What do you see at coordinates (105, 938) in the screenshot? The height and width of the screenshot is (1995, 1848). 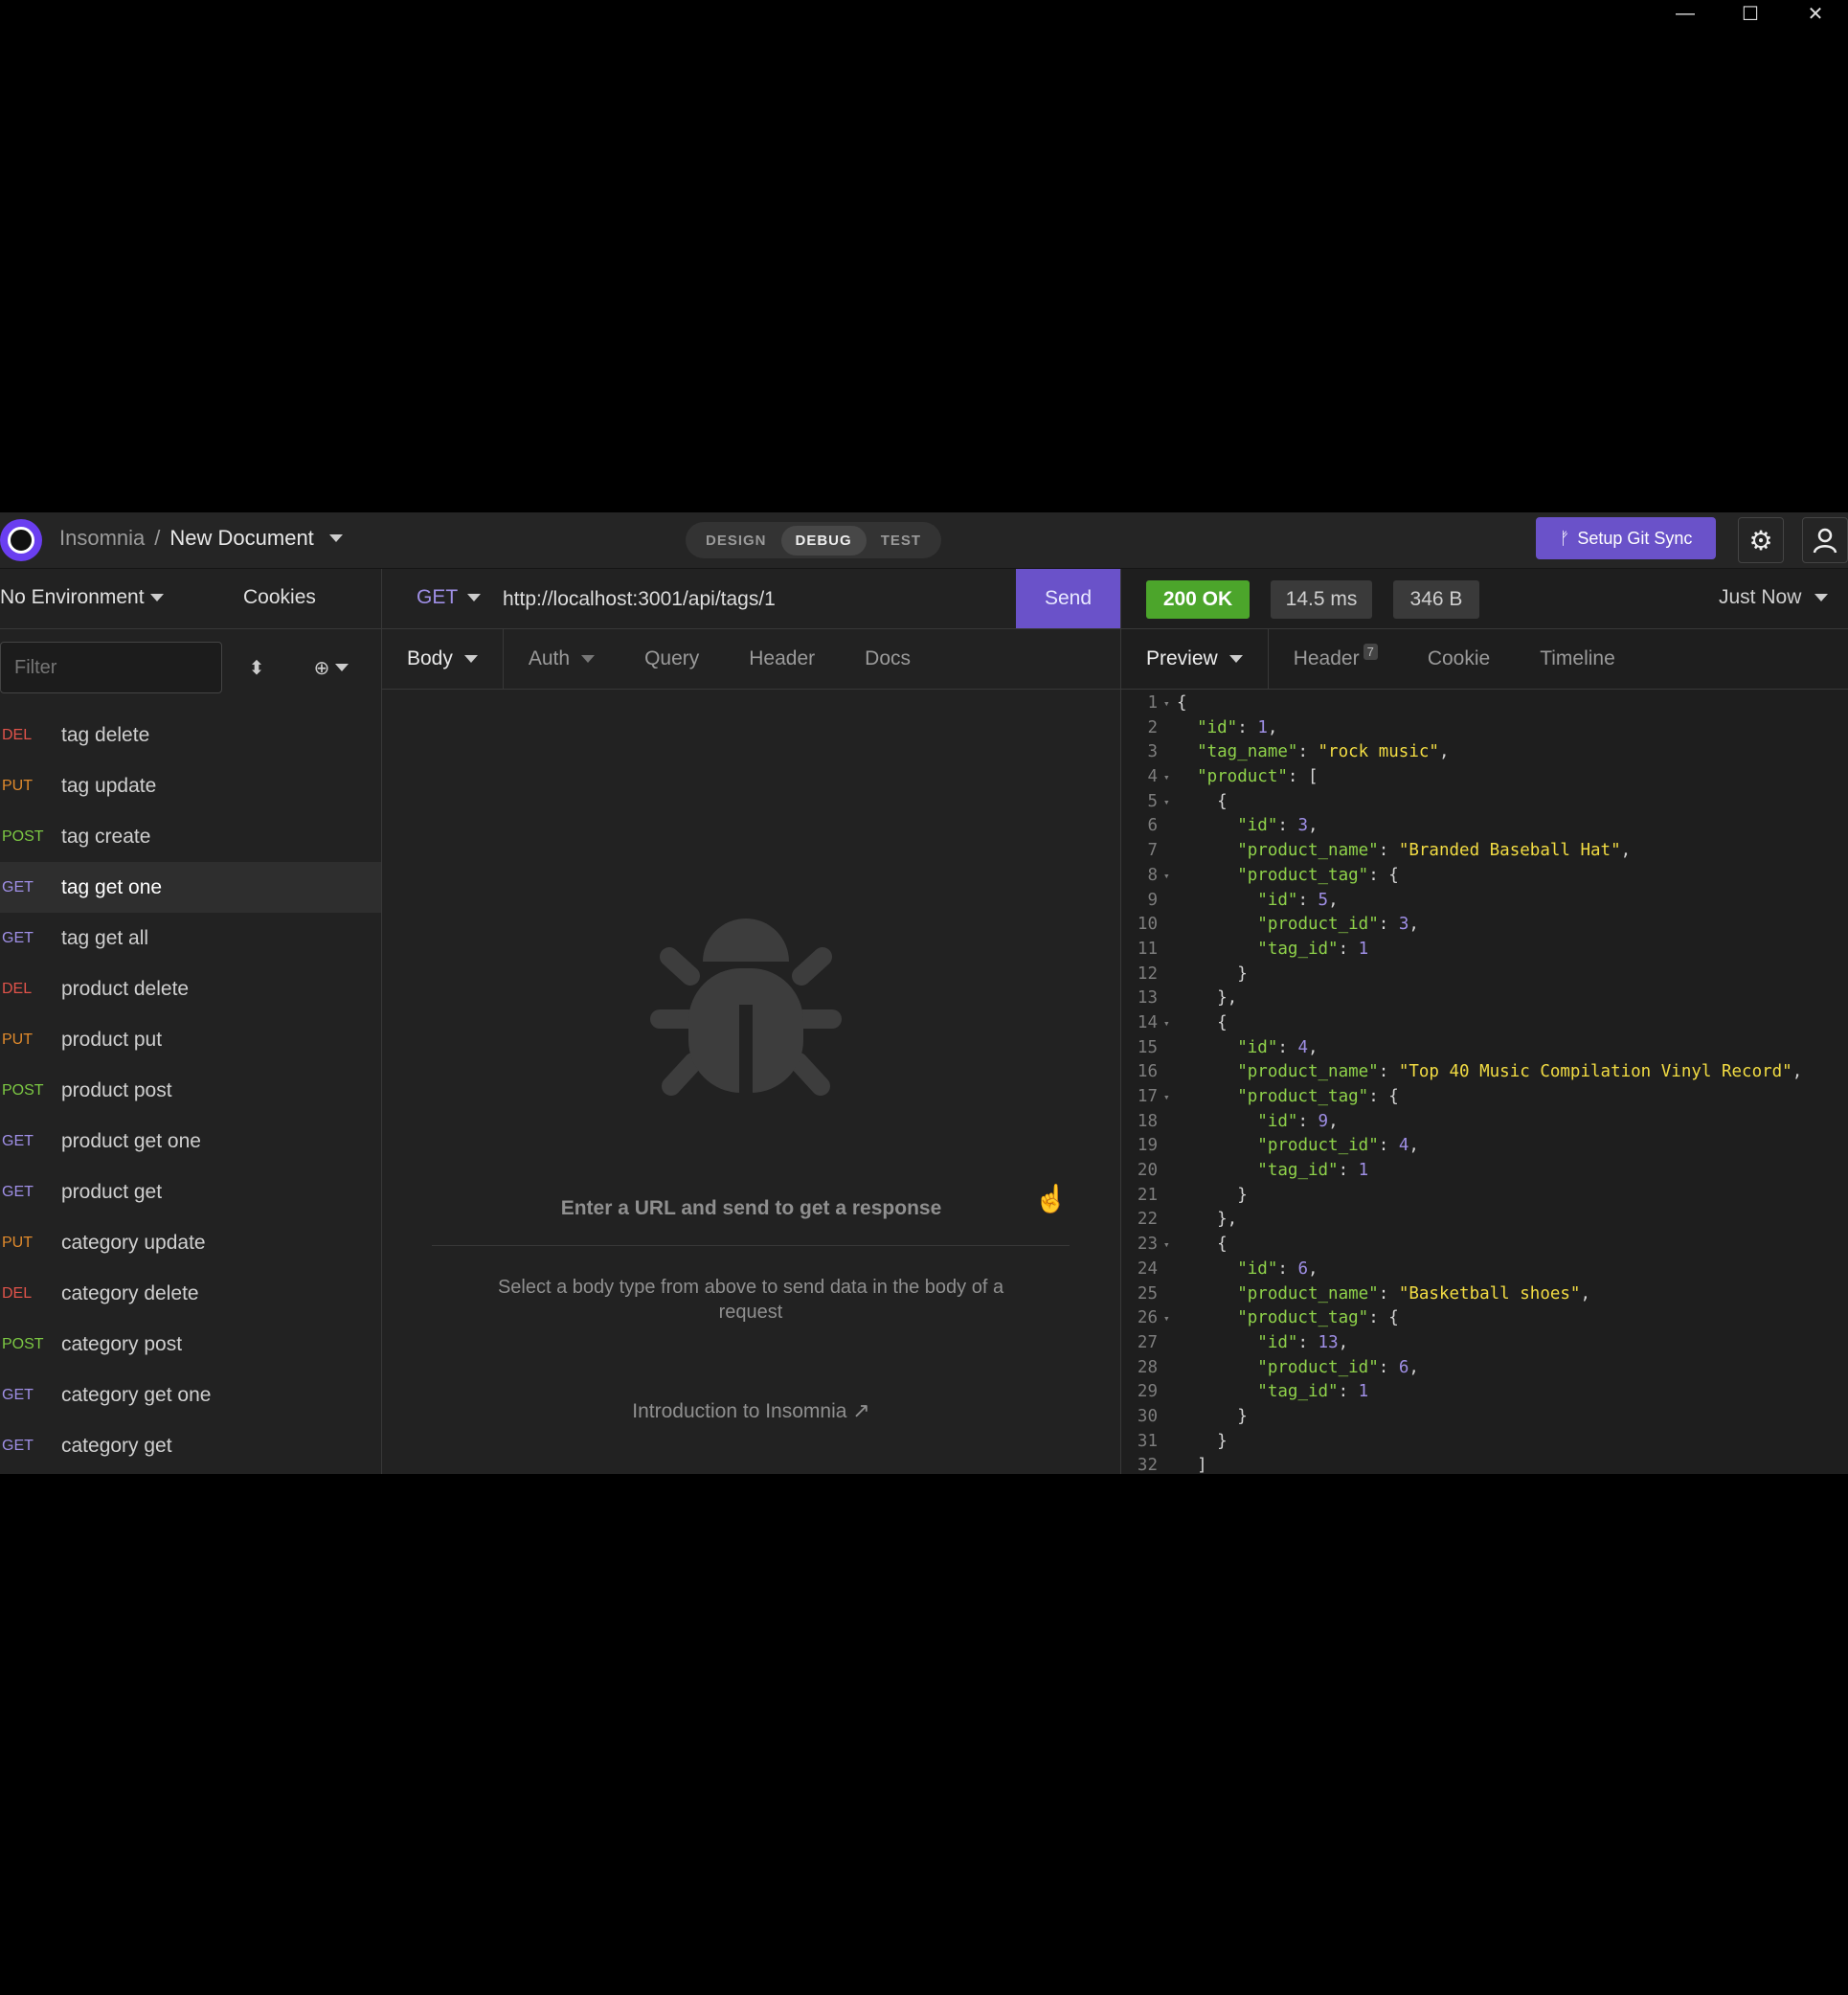 I see `request-name: tag get all` at bounding box center [105, 938].